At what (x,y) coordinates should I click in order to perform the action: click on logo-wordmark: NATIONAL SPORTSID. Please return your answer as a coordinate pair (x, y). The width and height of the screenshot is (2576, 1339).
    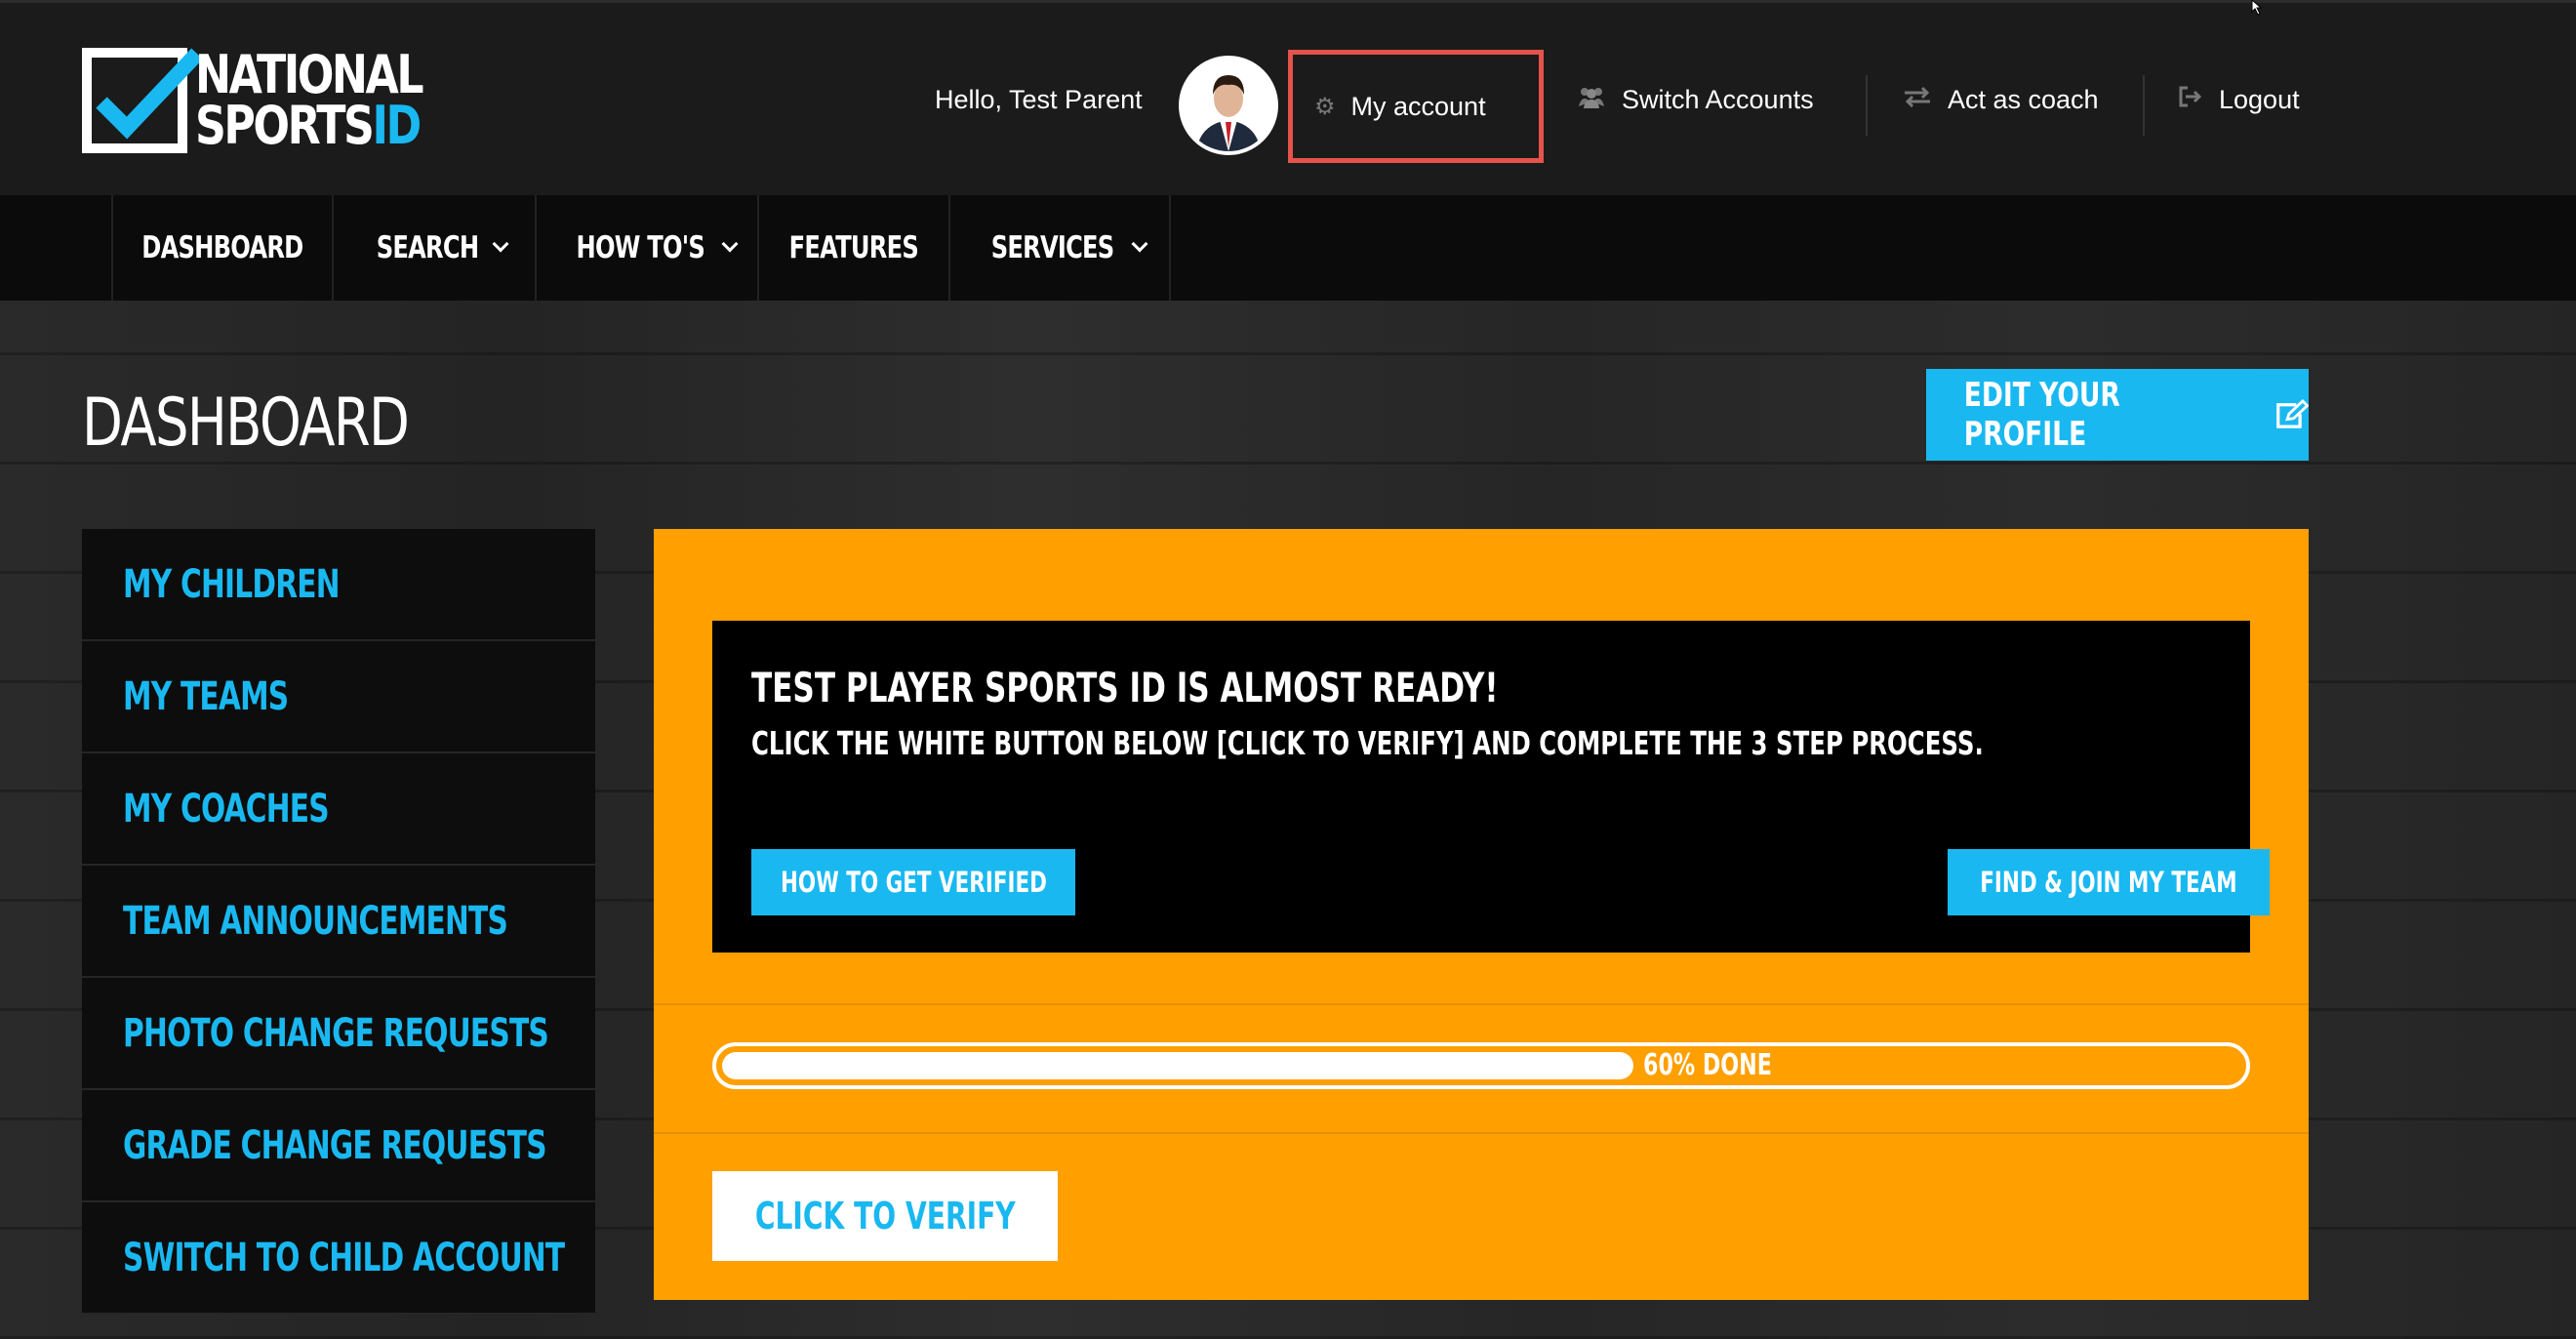
    Looking at the image, I should click on (309, 98).